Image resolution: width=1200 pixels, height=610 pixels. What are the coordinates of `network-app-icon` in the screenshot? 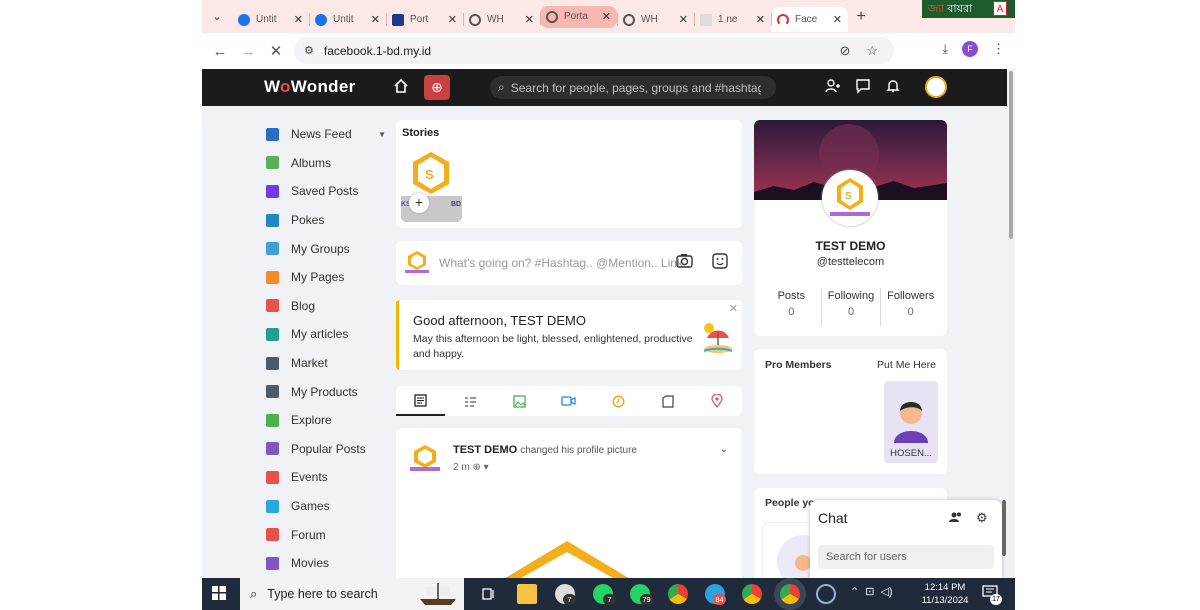 It's located at (826, 594).